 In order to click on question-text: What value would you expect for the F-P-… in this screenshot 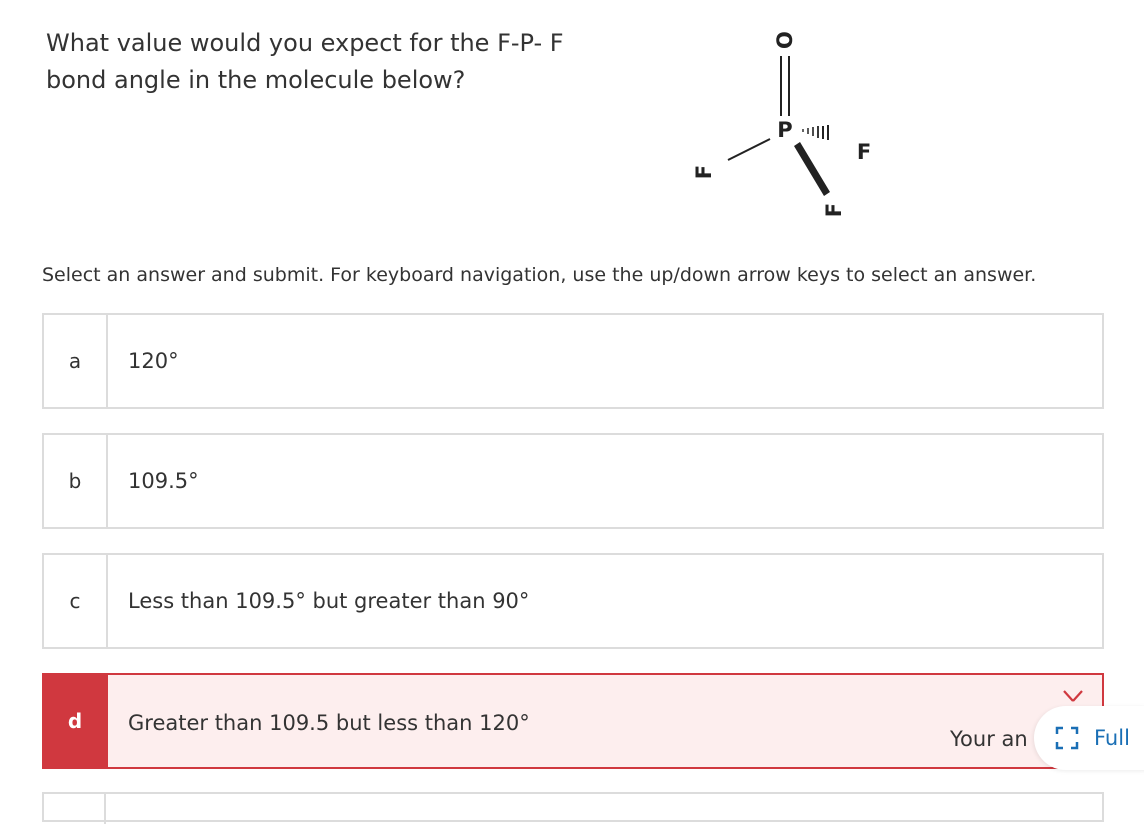, I will do `click(326, 62)`.